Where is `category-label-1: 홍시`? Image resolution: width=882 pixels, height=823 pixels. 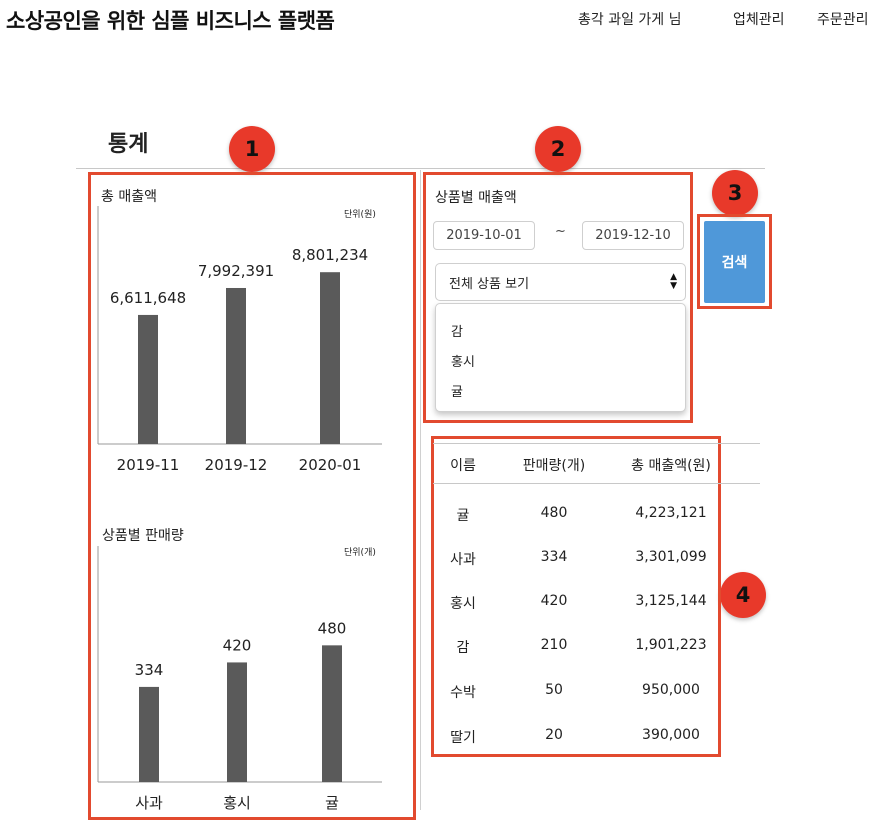 category-label-1: 홍시 is located at coordinates (237, 803).